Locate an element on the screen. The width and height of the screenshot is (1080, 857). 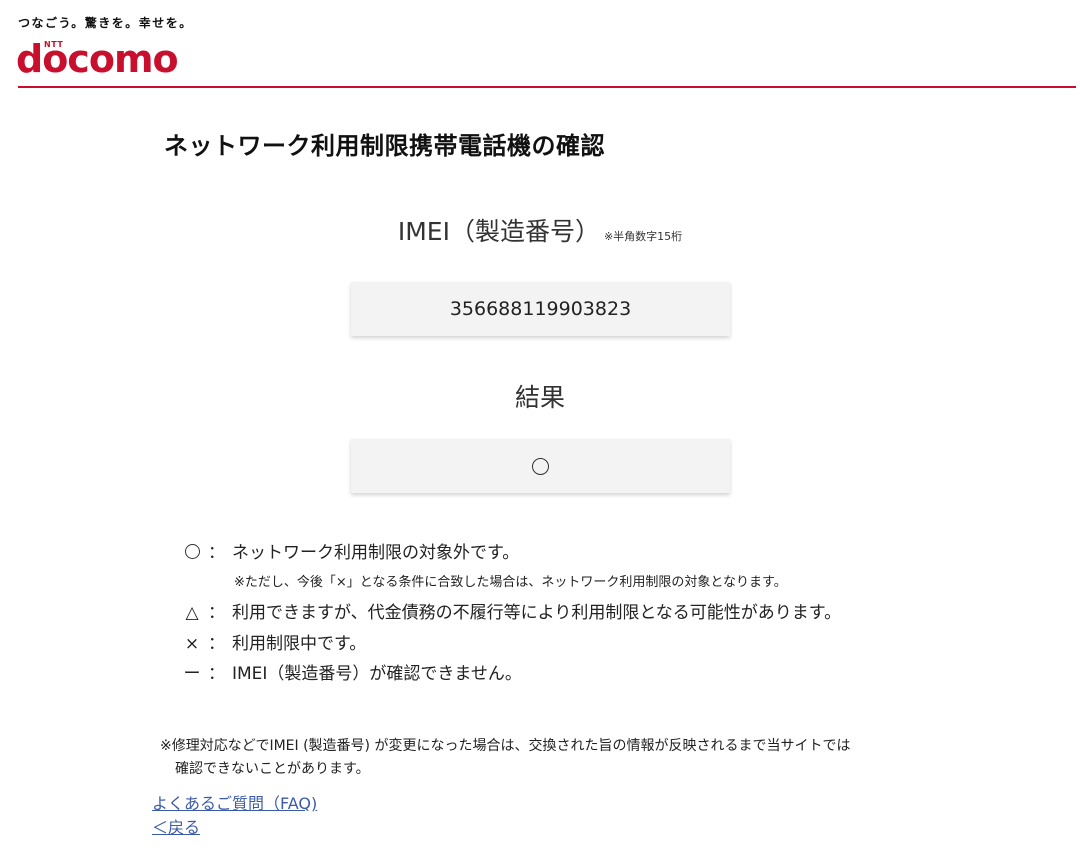
footer-links: よくあるご質問（FAQ) ＜戻る is located at coordinates (234, 816).